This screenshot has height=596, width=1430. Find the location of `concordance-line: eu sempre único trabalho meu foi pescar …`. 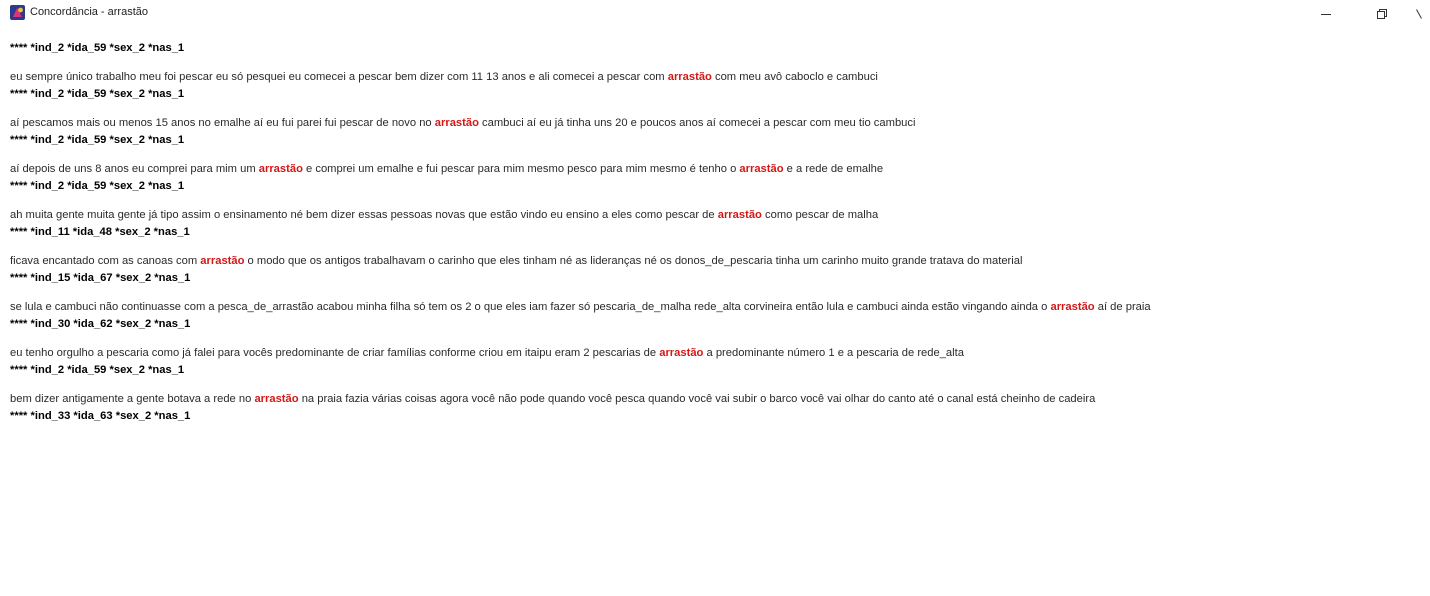

concordance-line: eu sempre único trabalho meu foi pescar … is located at coordinates (717, 77).